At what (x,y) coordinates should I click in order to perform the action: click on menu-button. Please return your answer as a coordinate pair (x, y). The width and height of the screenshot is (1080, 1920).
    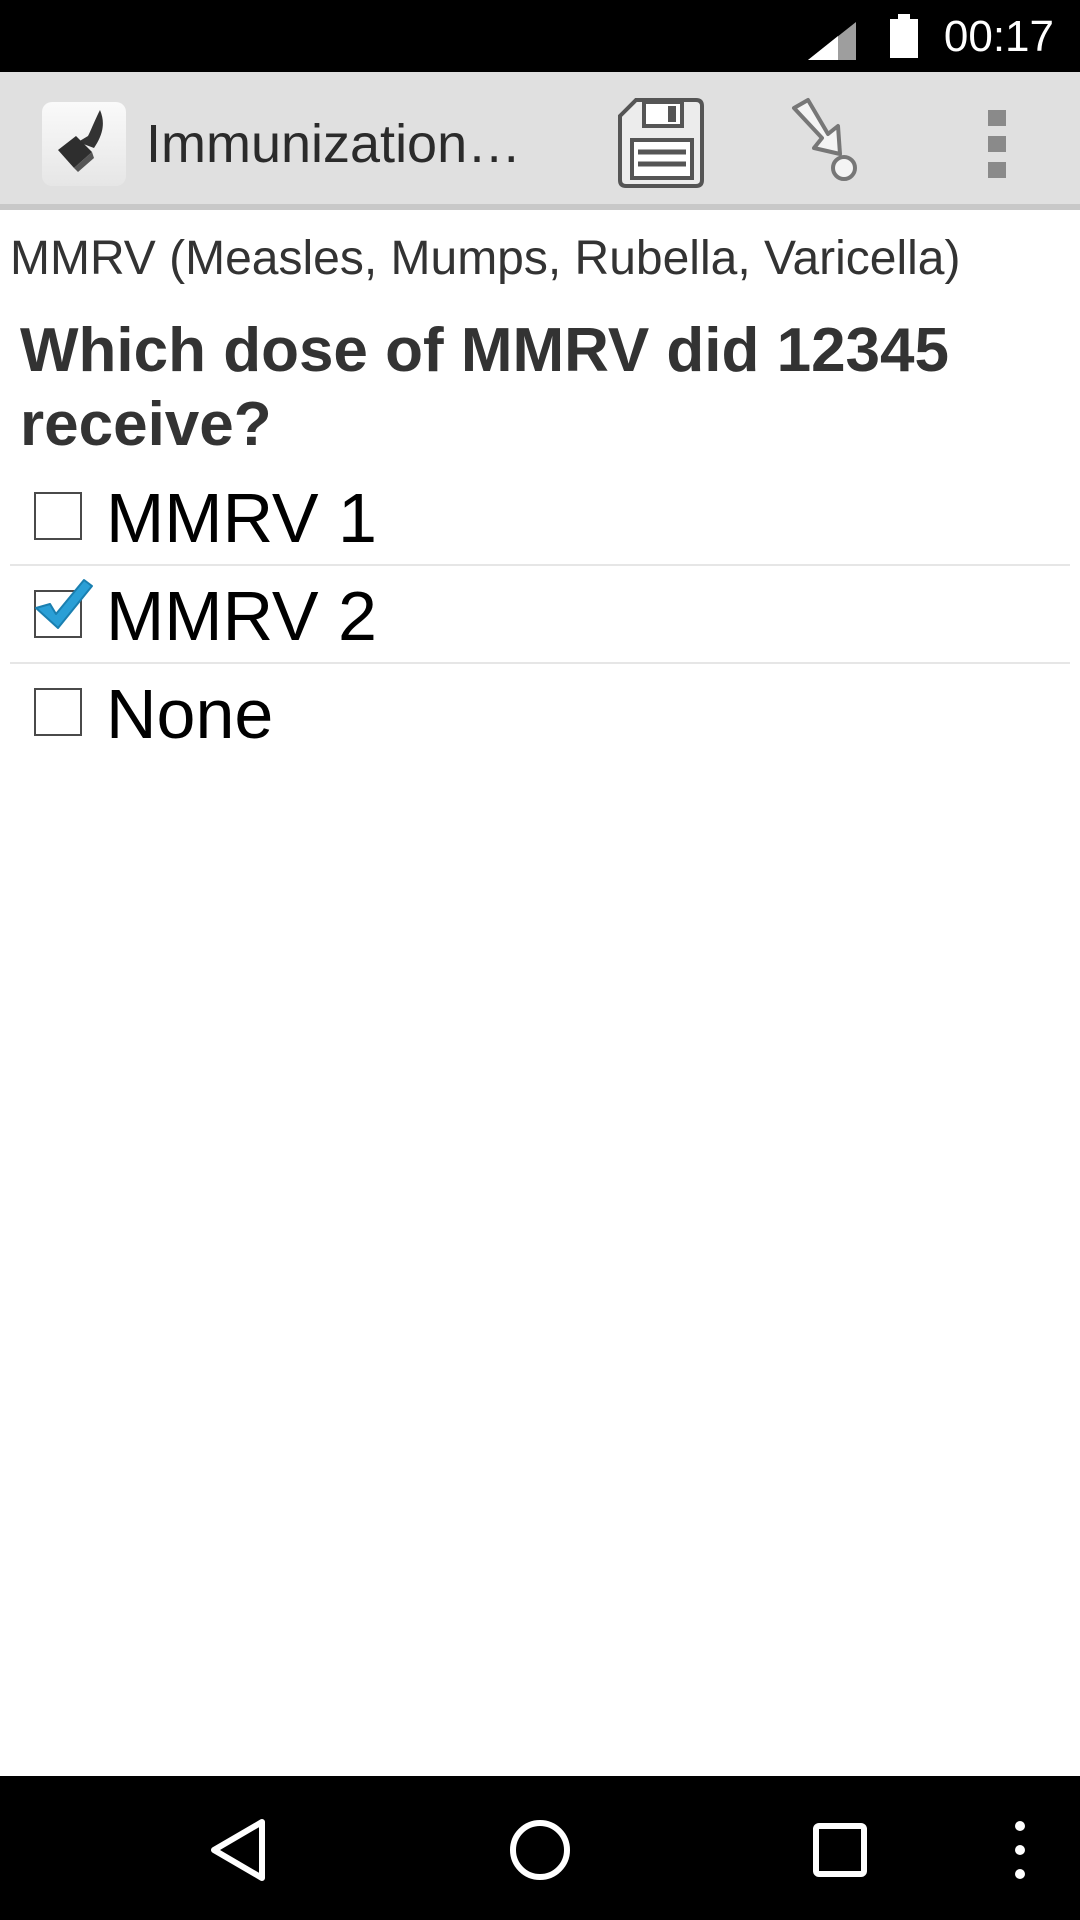
    Looking at the image, I should click on (1020, 1850).